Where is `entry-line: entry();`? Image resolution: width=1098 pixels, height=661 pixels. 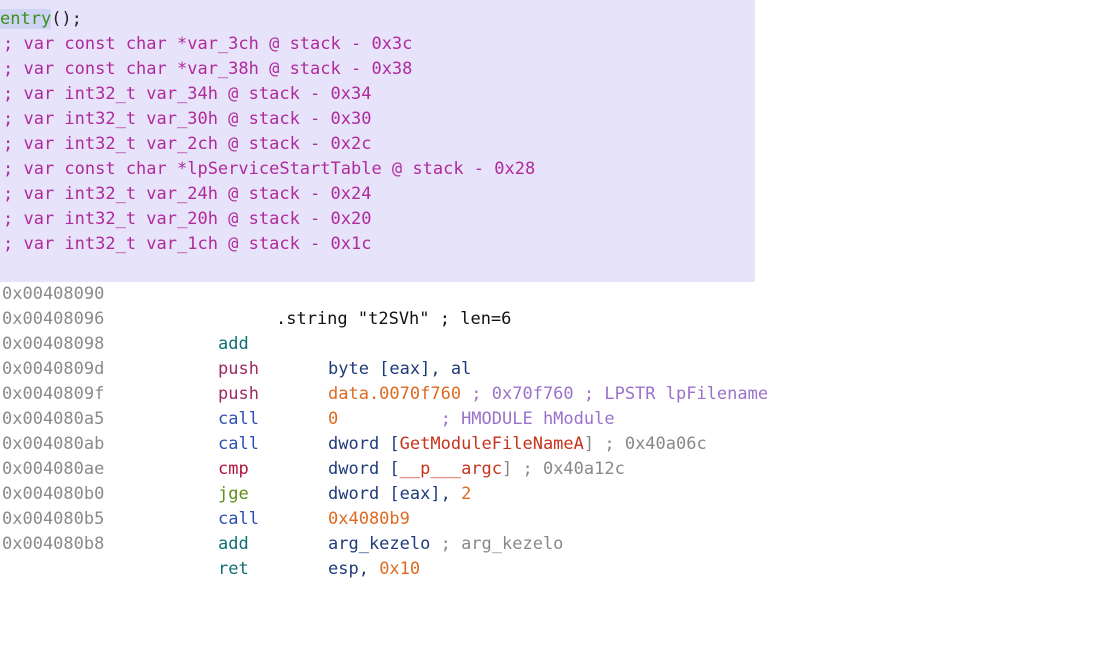 entry-line: entry(); is located at coordinates (377, 19).